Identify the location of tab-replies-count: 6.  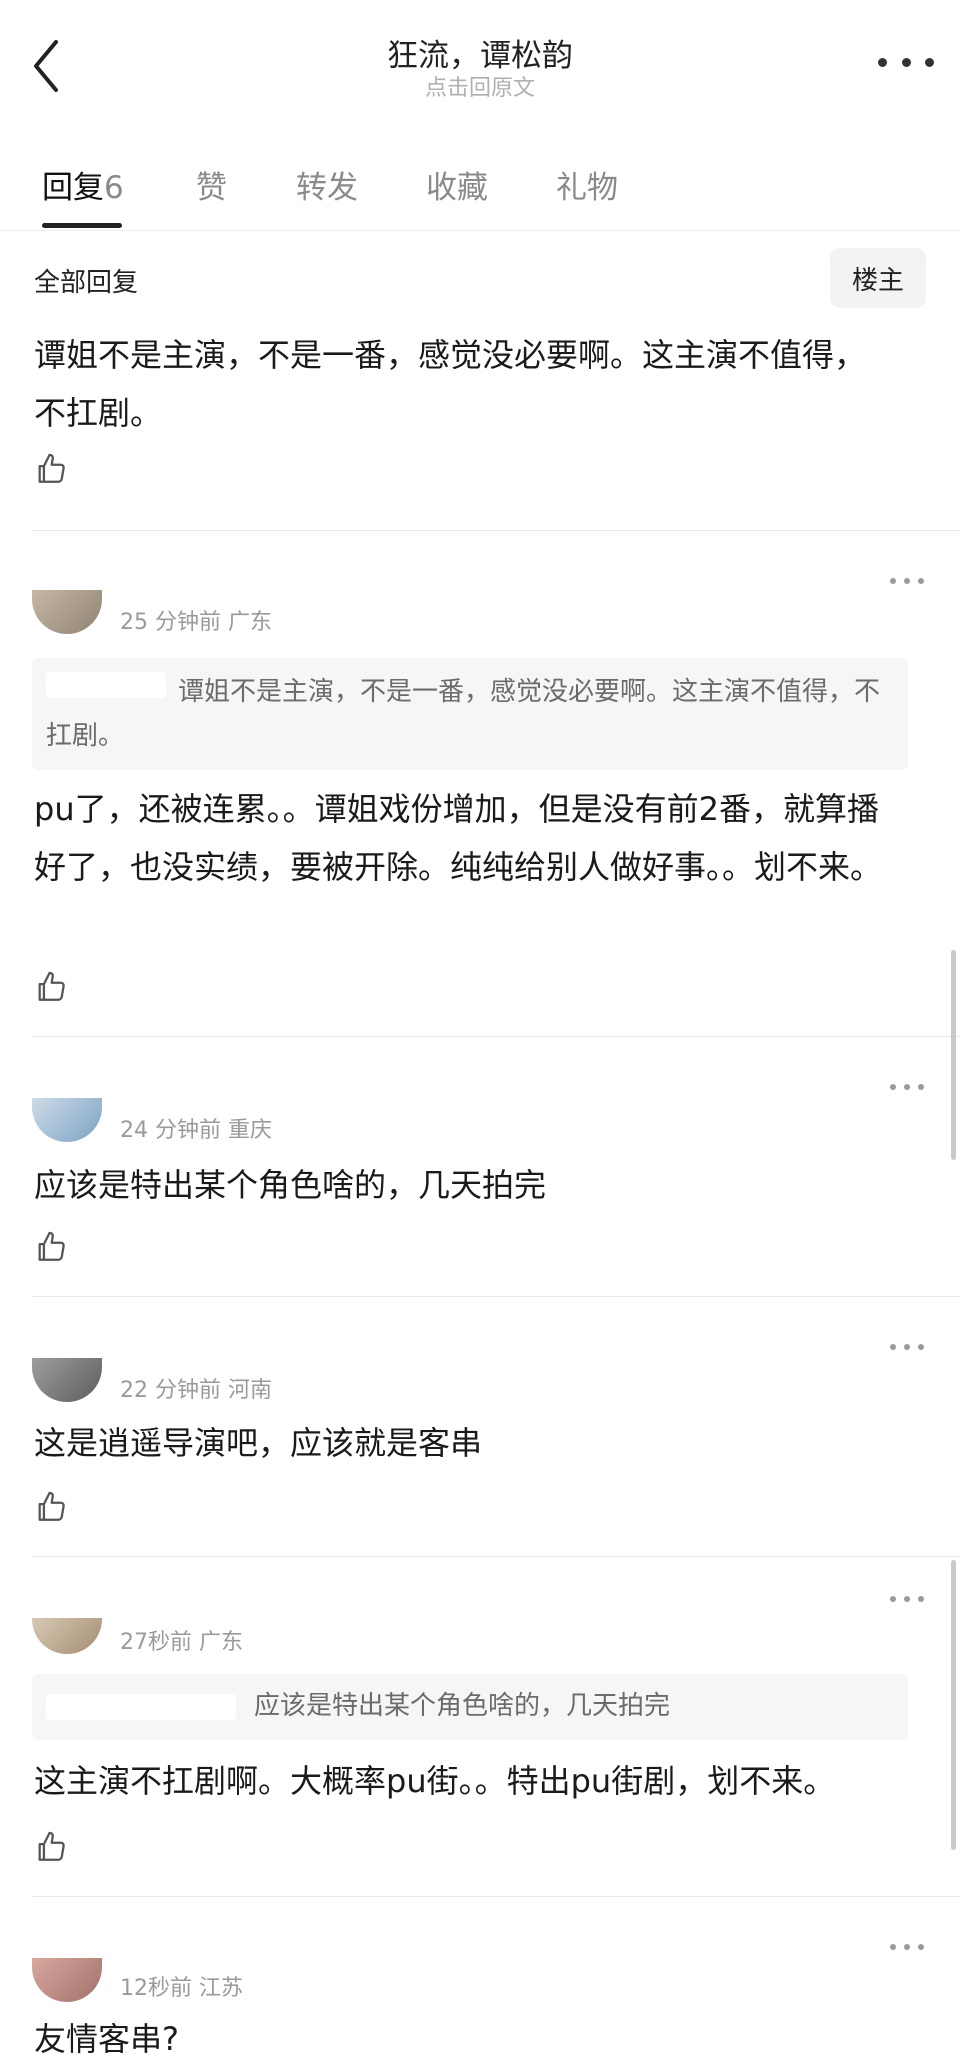
(114, 188).